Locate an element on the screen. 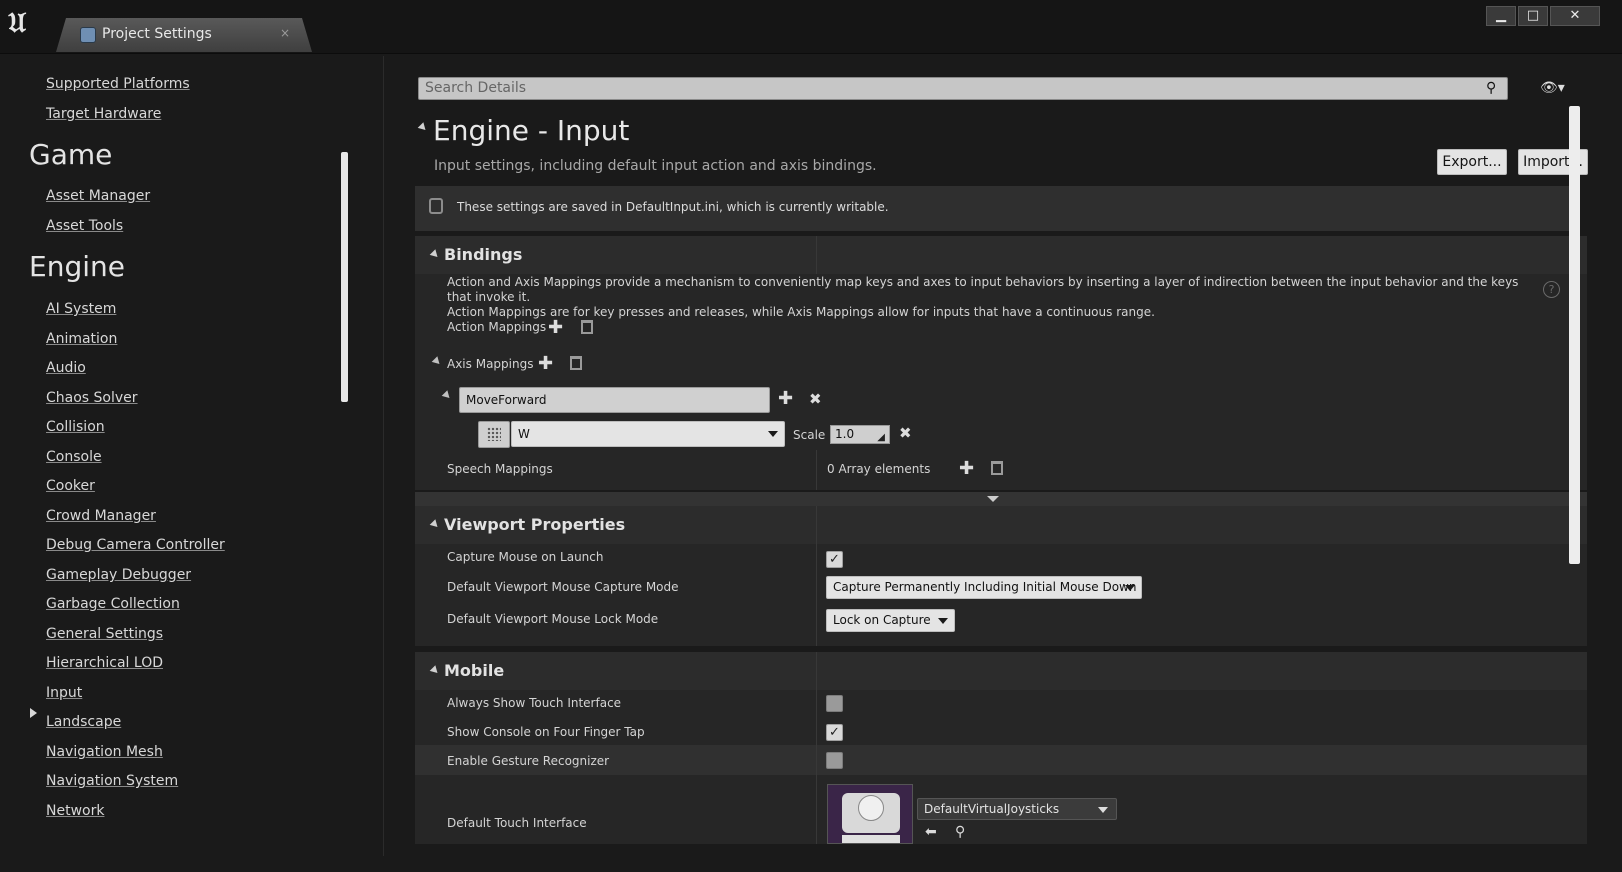 The width and height of the screenshot is (1622, 872). sidebar-item-input: Input is located at coordinates (64, 693).